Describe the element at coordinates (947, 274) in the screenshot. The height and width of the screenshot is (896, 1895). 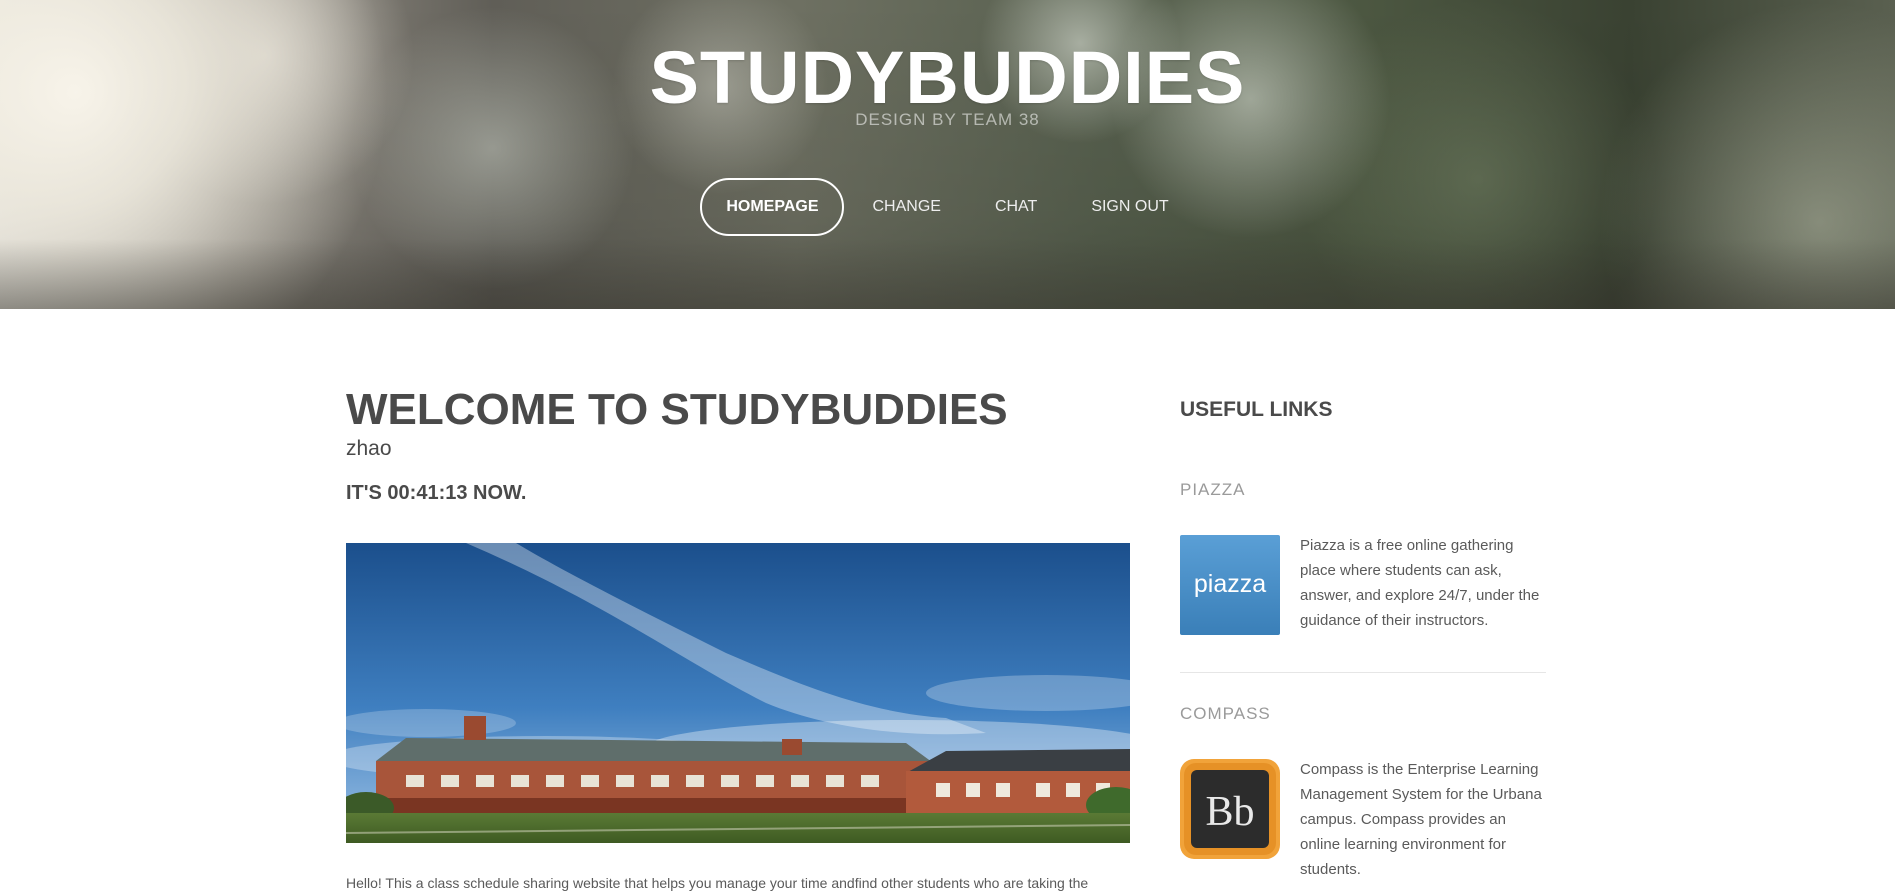
I see `header-background-shade` at that location.